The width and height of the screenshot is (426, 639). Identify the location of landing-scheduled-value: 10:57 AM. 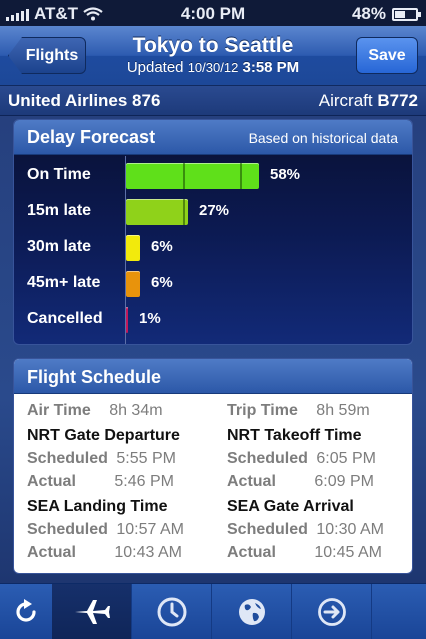
(150, 529).